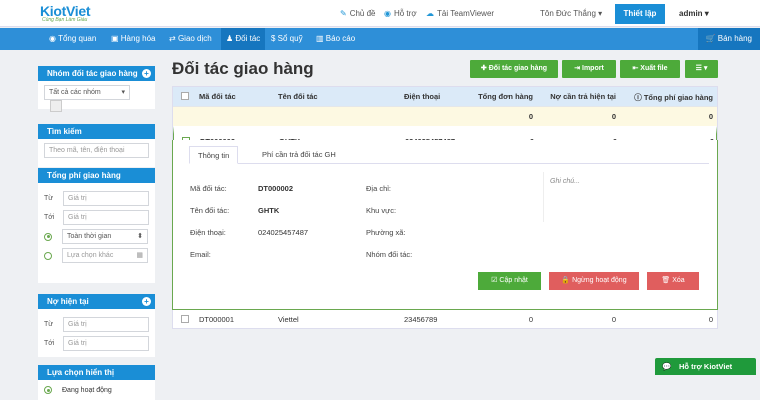 This screenshot has height=400, width=760. What do you see at coordinates (593, 68) in the screenshot?
I see `import-label: Import` at bounding box center [593, 68].